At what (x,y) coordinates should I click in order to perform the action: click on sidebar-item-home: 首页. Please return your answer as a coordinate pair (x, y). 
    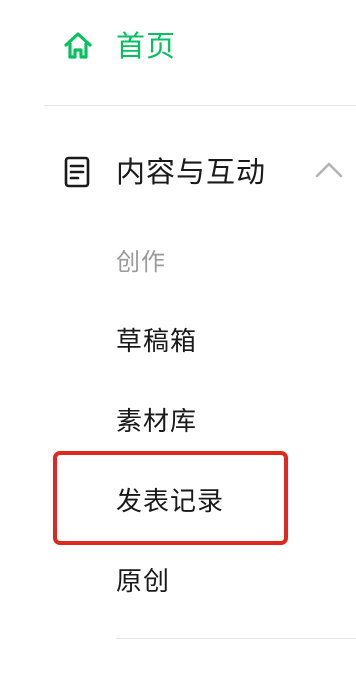
    Looking at the image, I should click on (119, 46).